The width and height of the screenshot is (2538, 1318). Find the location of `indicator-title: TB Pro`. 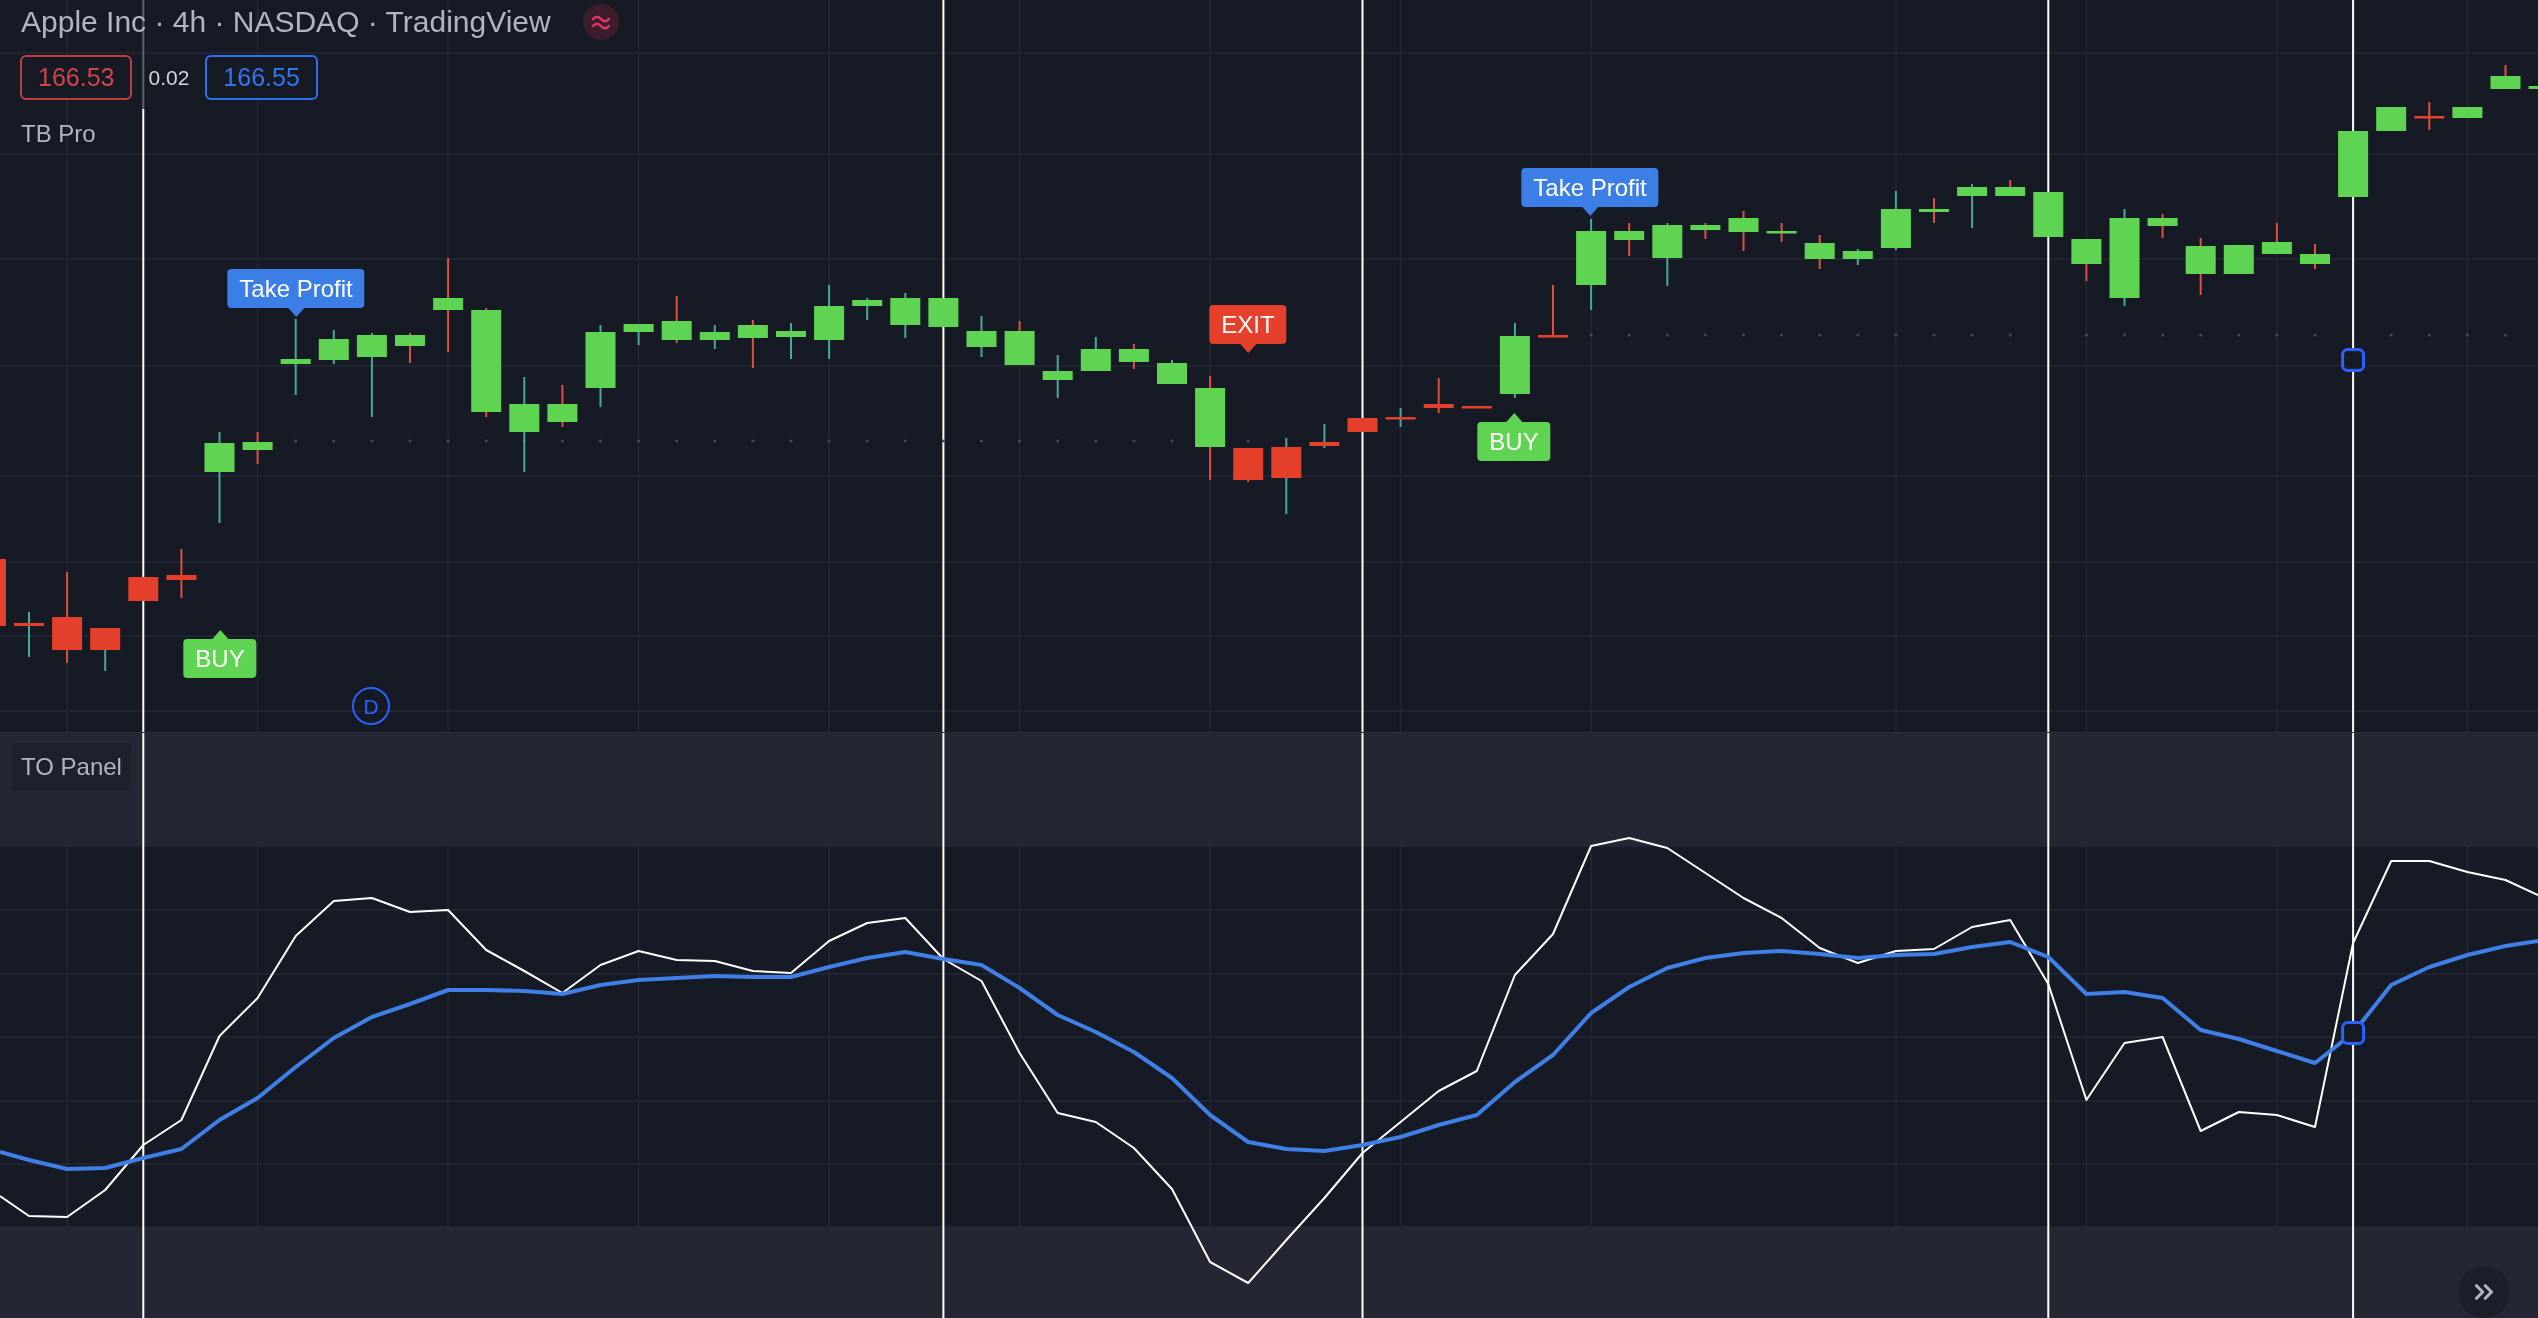

indicator-title: TB Pro is located at coordinates (58, 134).